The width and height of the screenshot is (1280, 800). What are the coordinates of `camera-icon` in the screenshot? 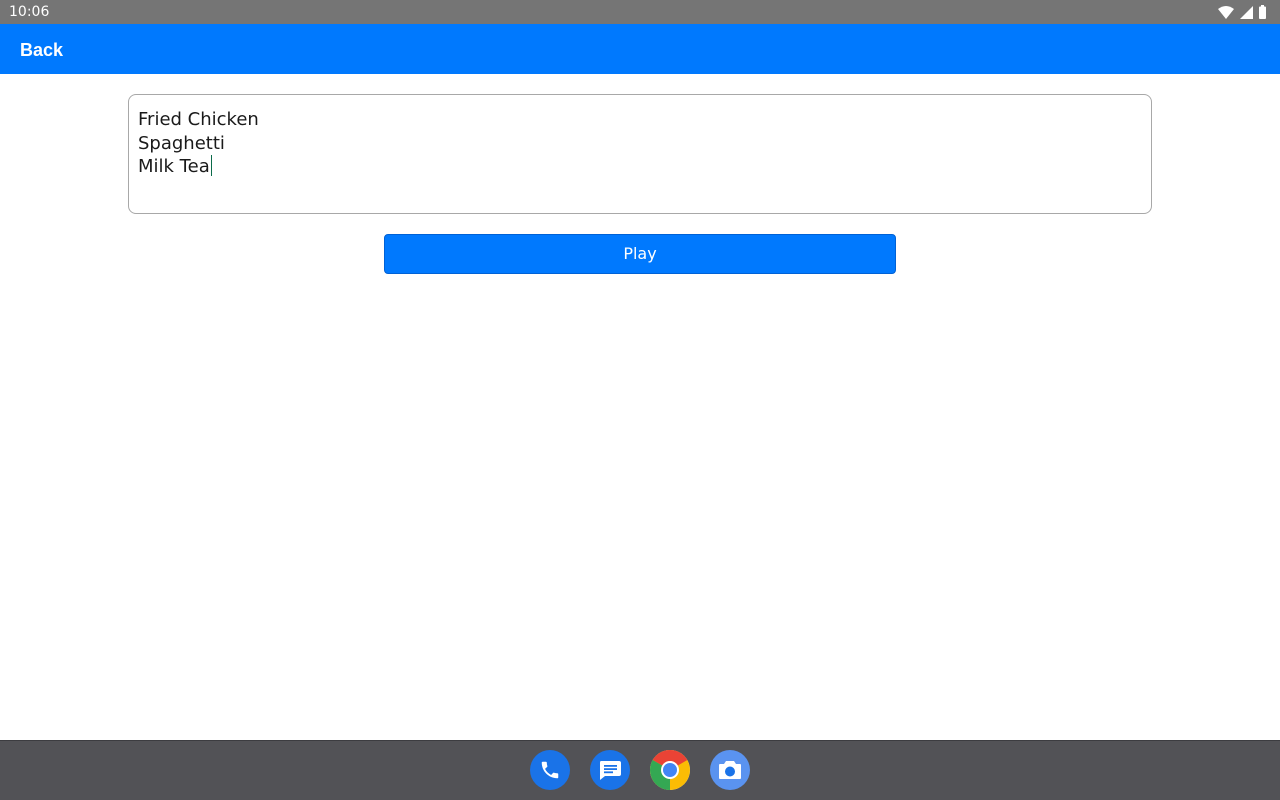 It's located at (730, 770).